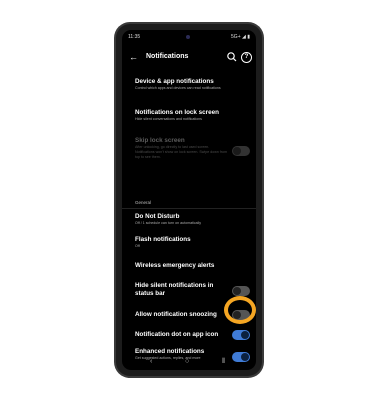  Describe the element at coordinates (177, 334) in the screenshot. I see `item-title: Notification dot on app icon` at that location.